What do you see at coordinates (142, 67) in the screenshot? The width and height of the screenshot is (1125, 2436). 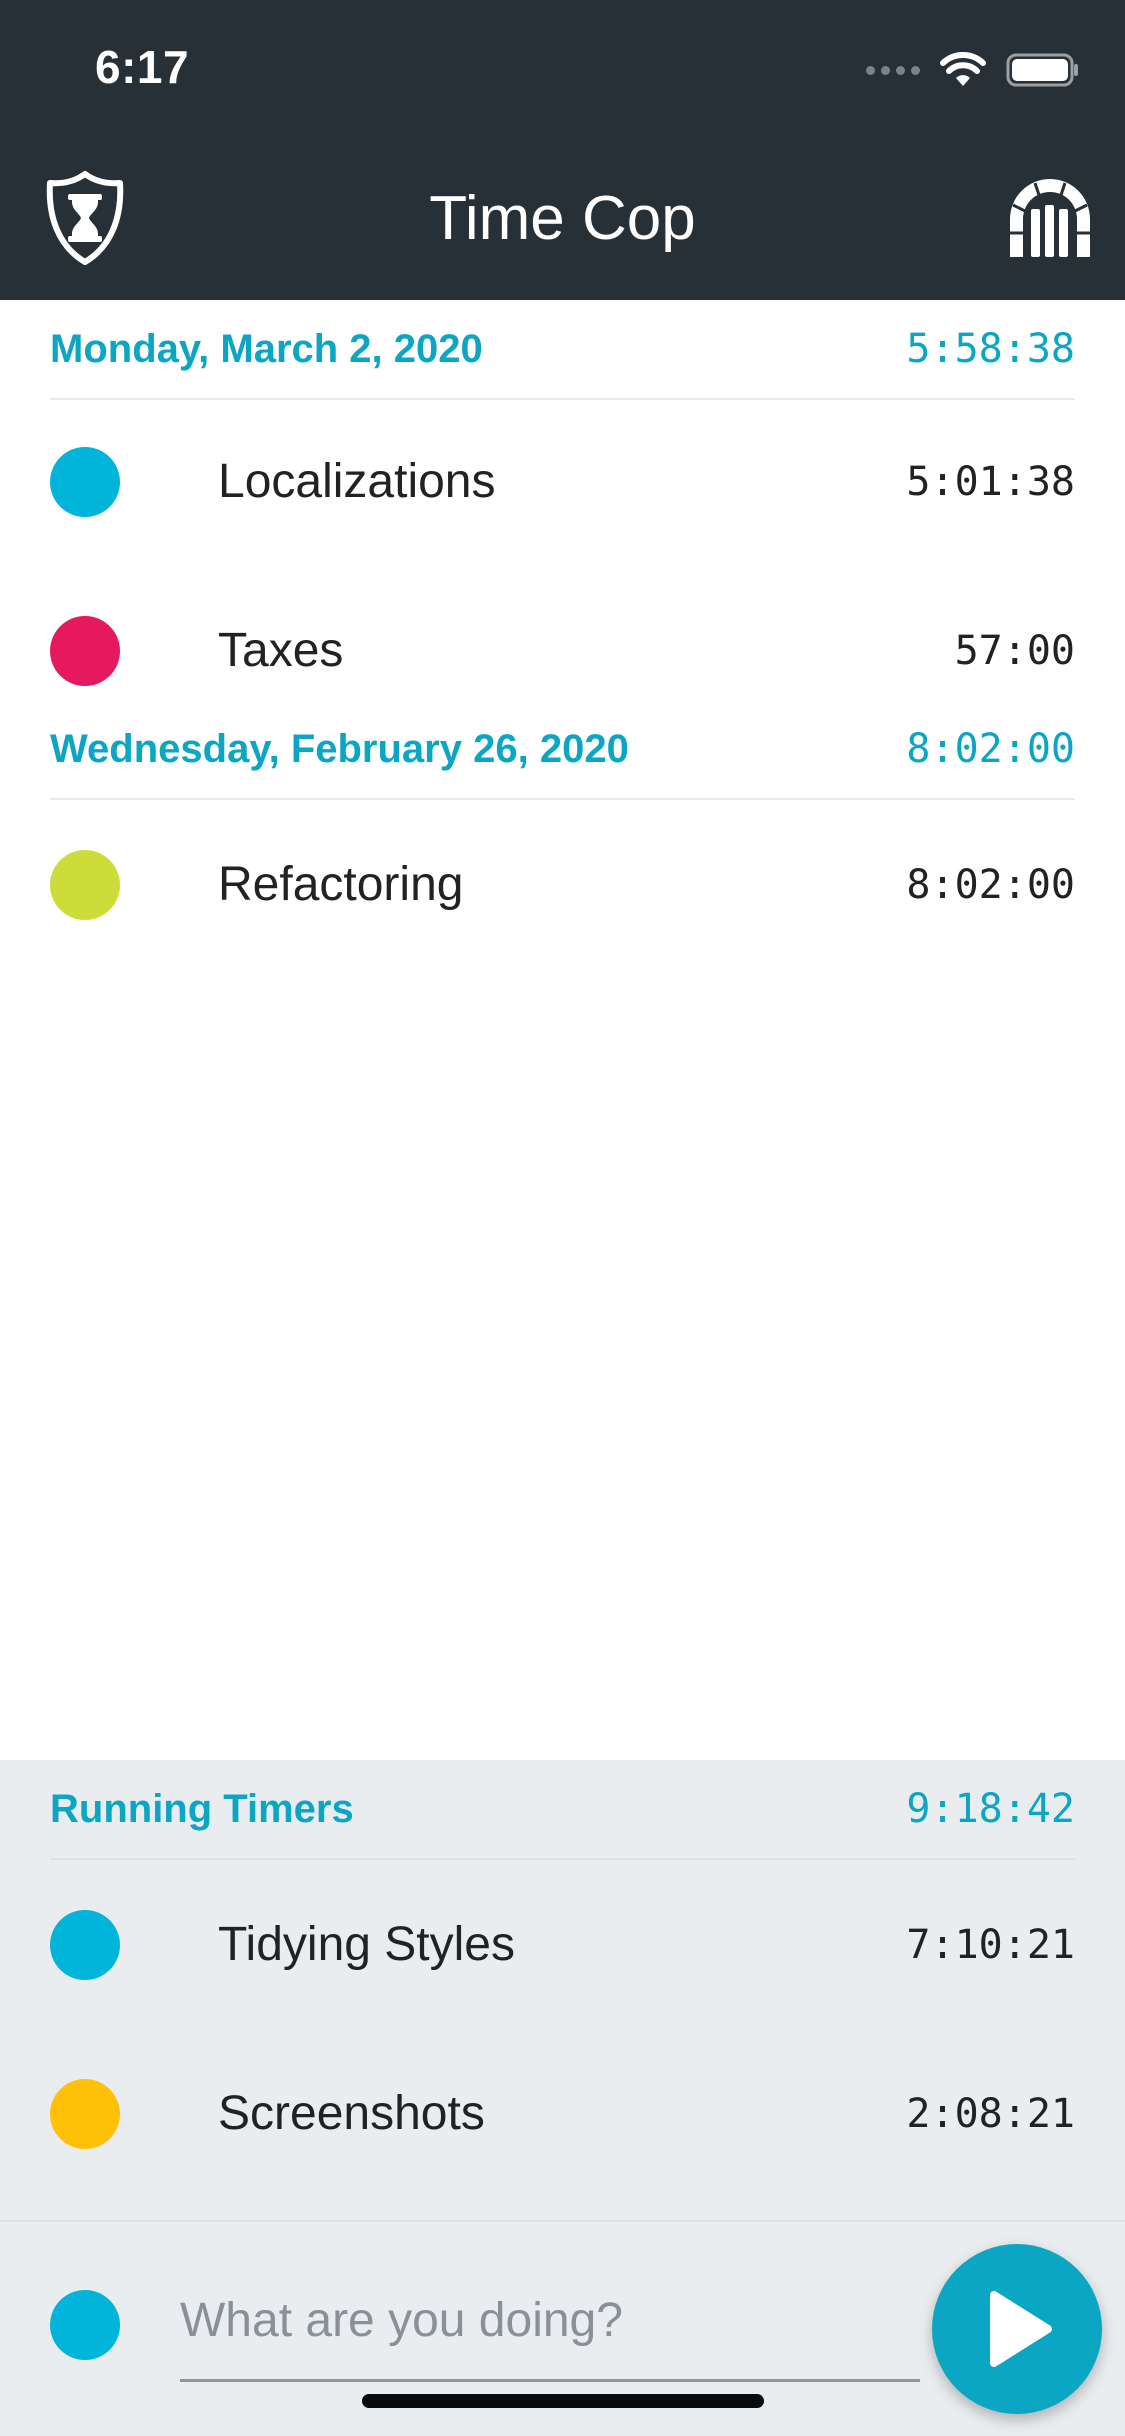 I see `status-time: 6:17` at bounding box center [142, 67].